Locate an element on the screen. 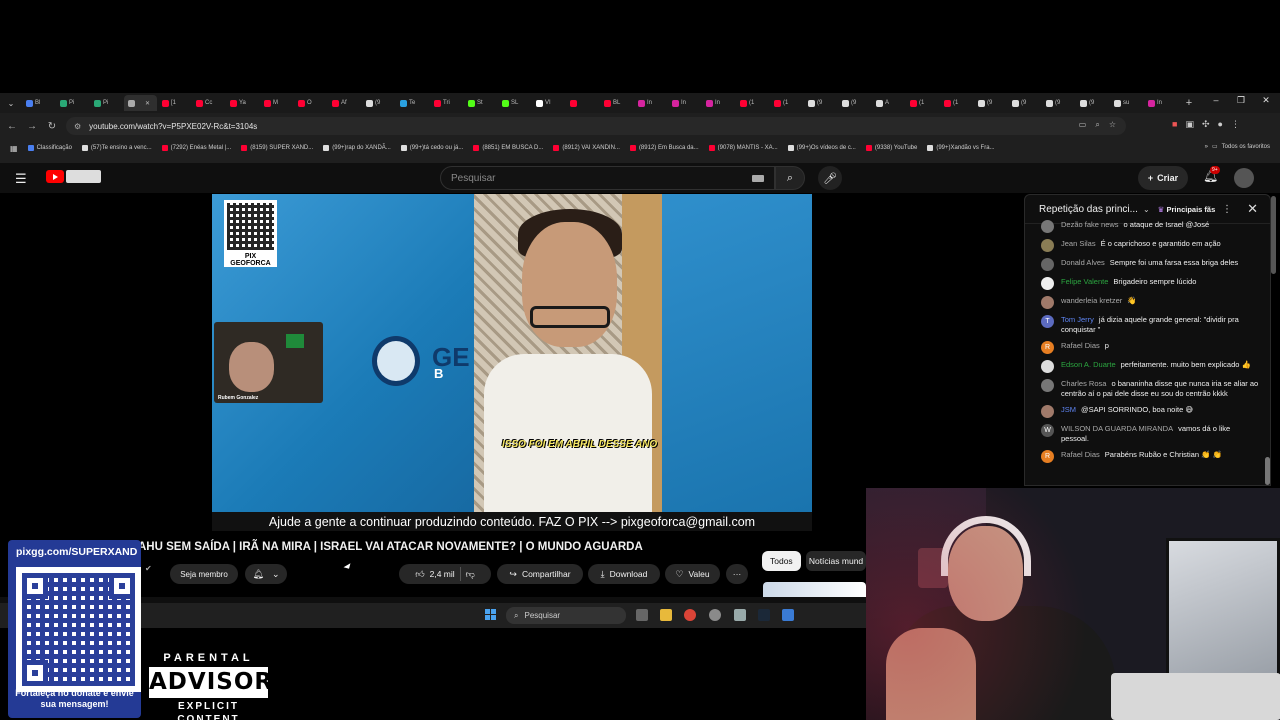 The height and width of the screenshot is (720, 1280). browser-tab: A is located at coordinates (888, 103).